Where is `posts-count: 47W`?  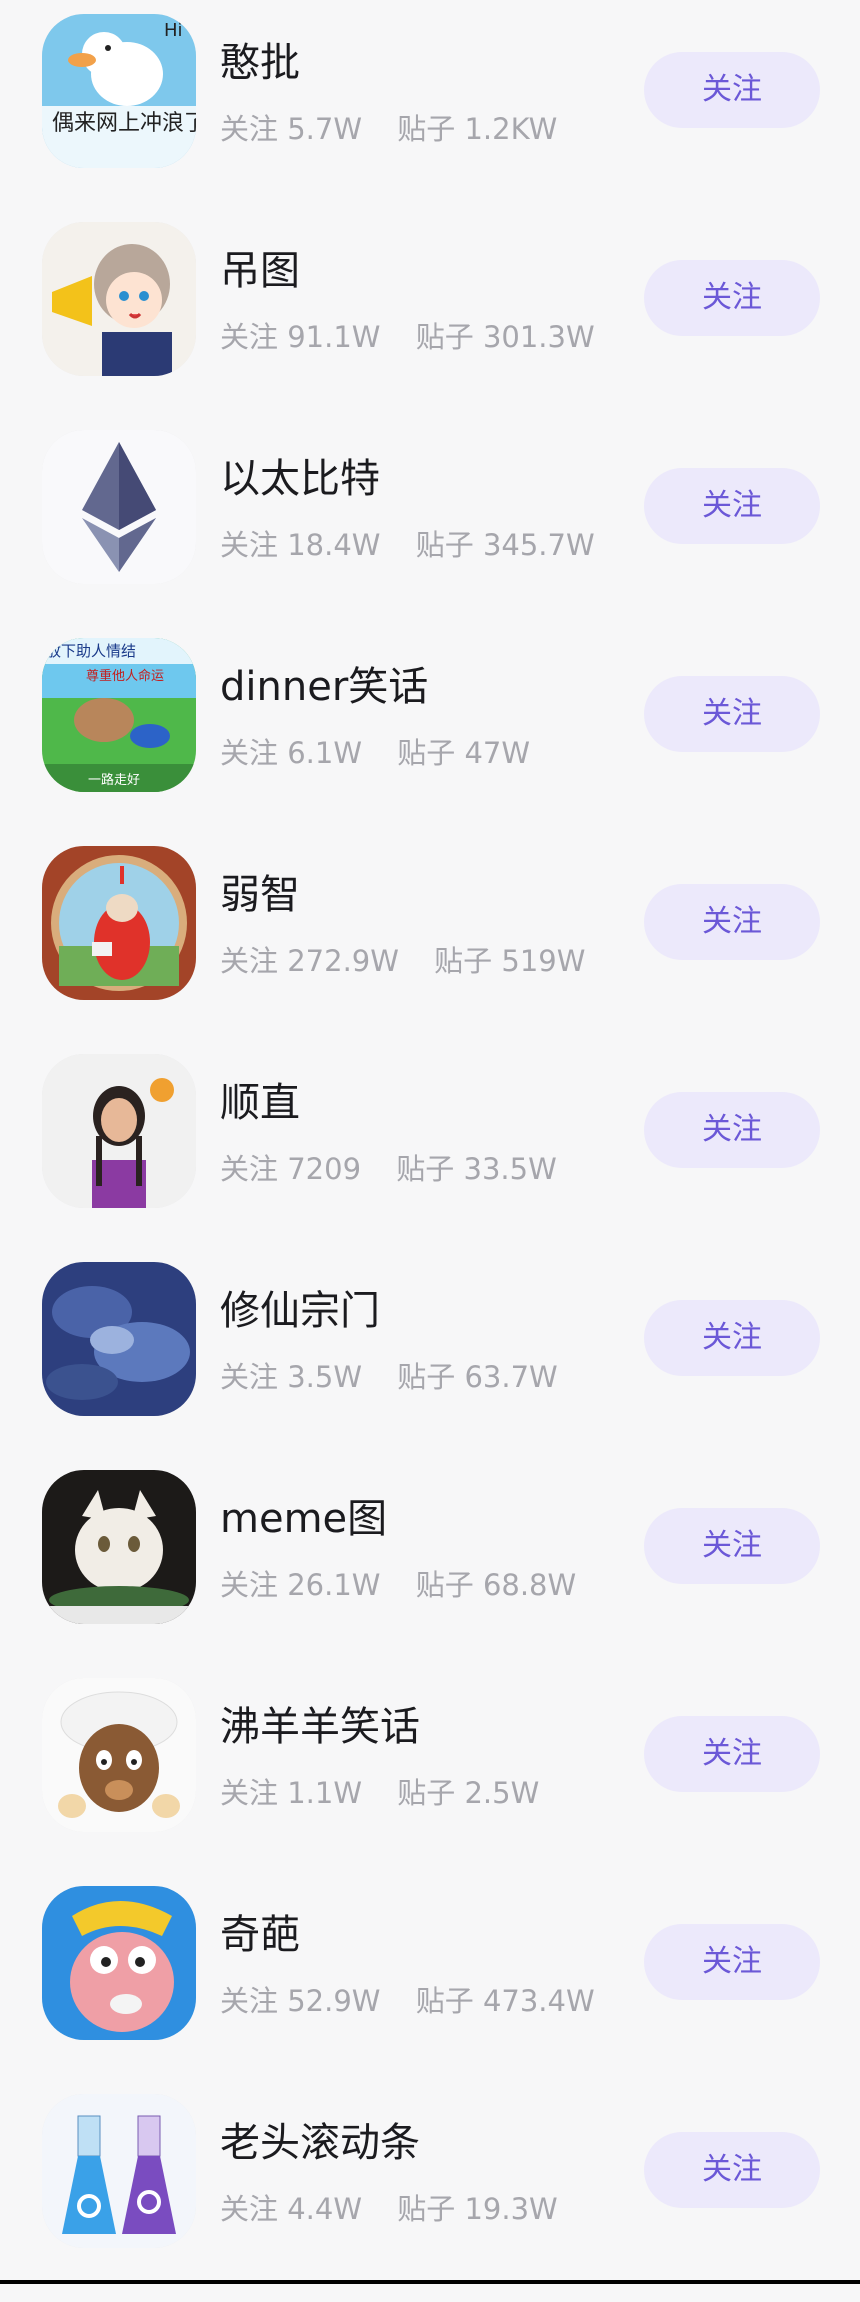 posts-count: 47W is located at coordinates (497, 753).